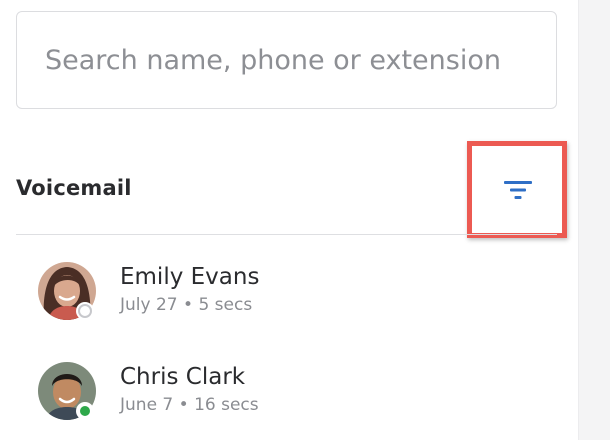 The width and height of the screenshot is (610, 440). What do you see at coordinates (298, 393) in the screenshot?
I see `voicemail-item: Chris Clark June 7 • 16 secs` at bounding box center [298, 393].